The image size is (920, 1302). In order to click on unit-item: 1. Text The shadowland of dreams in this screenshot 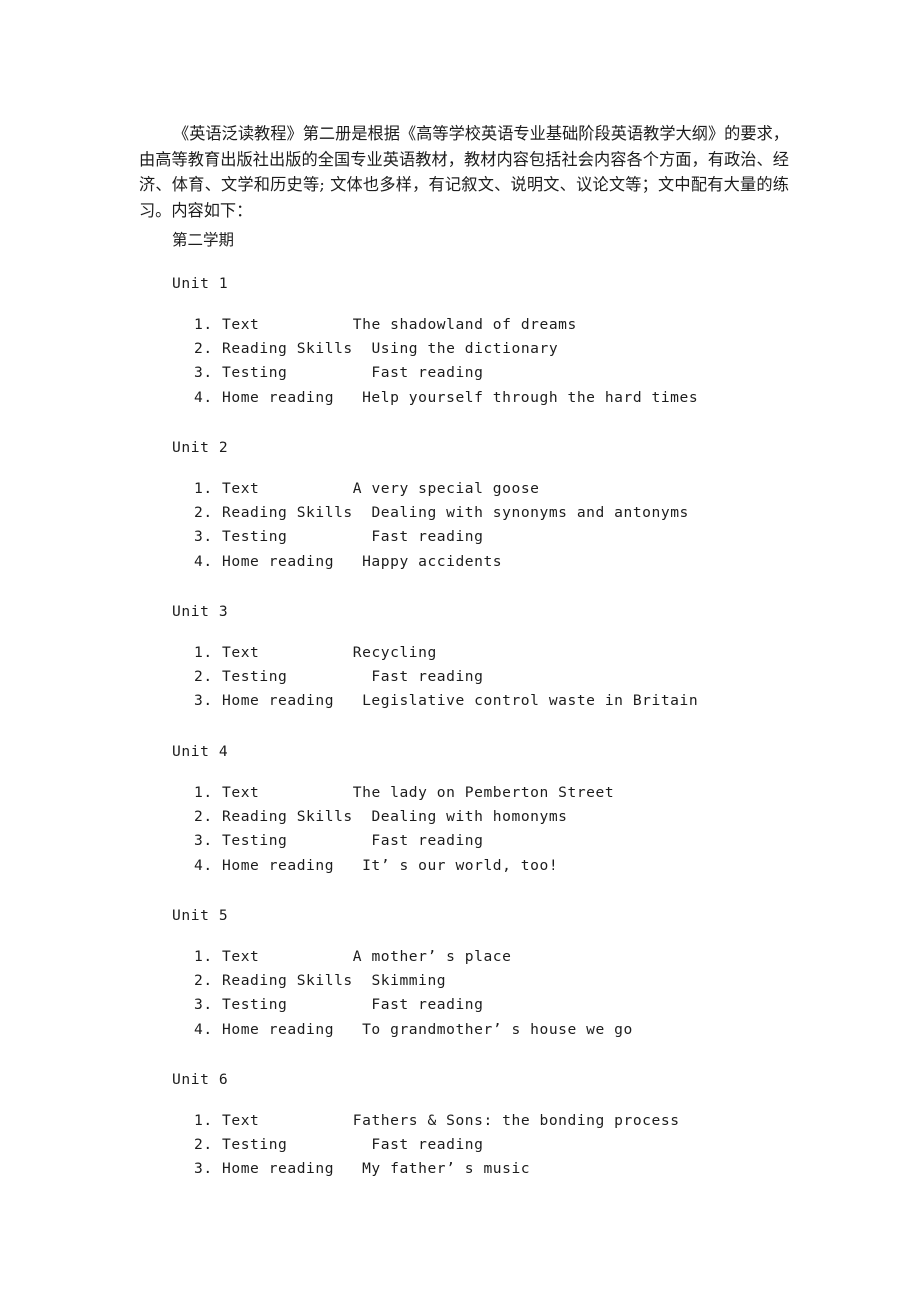, I will do `click(522, 325)`.